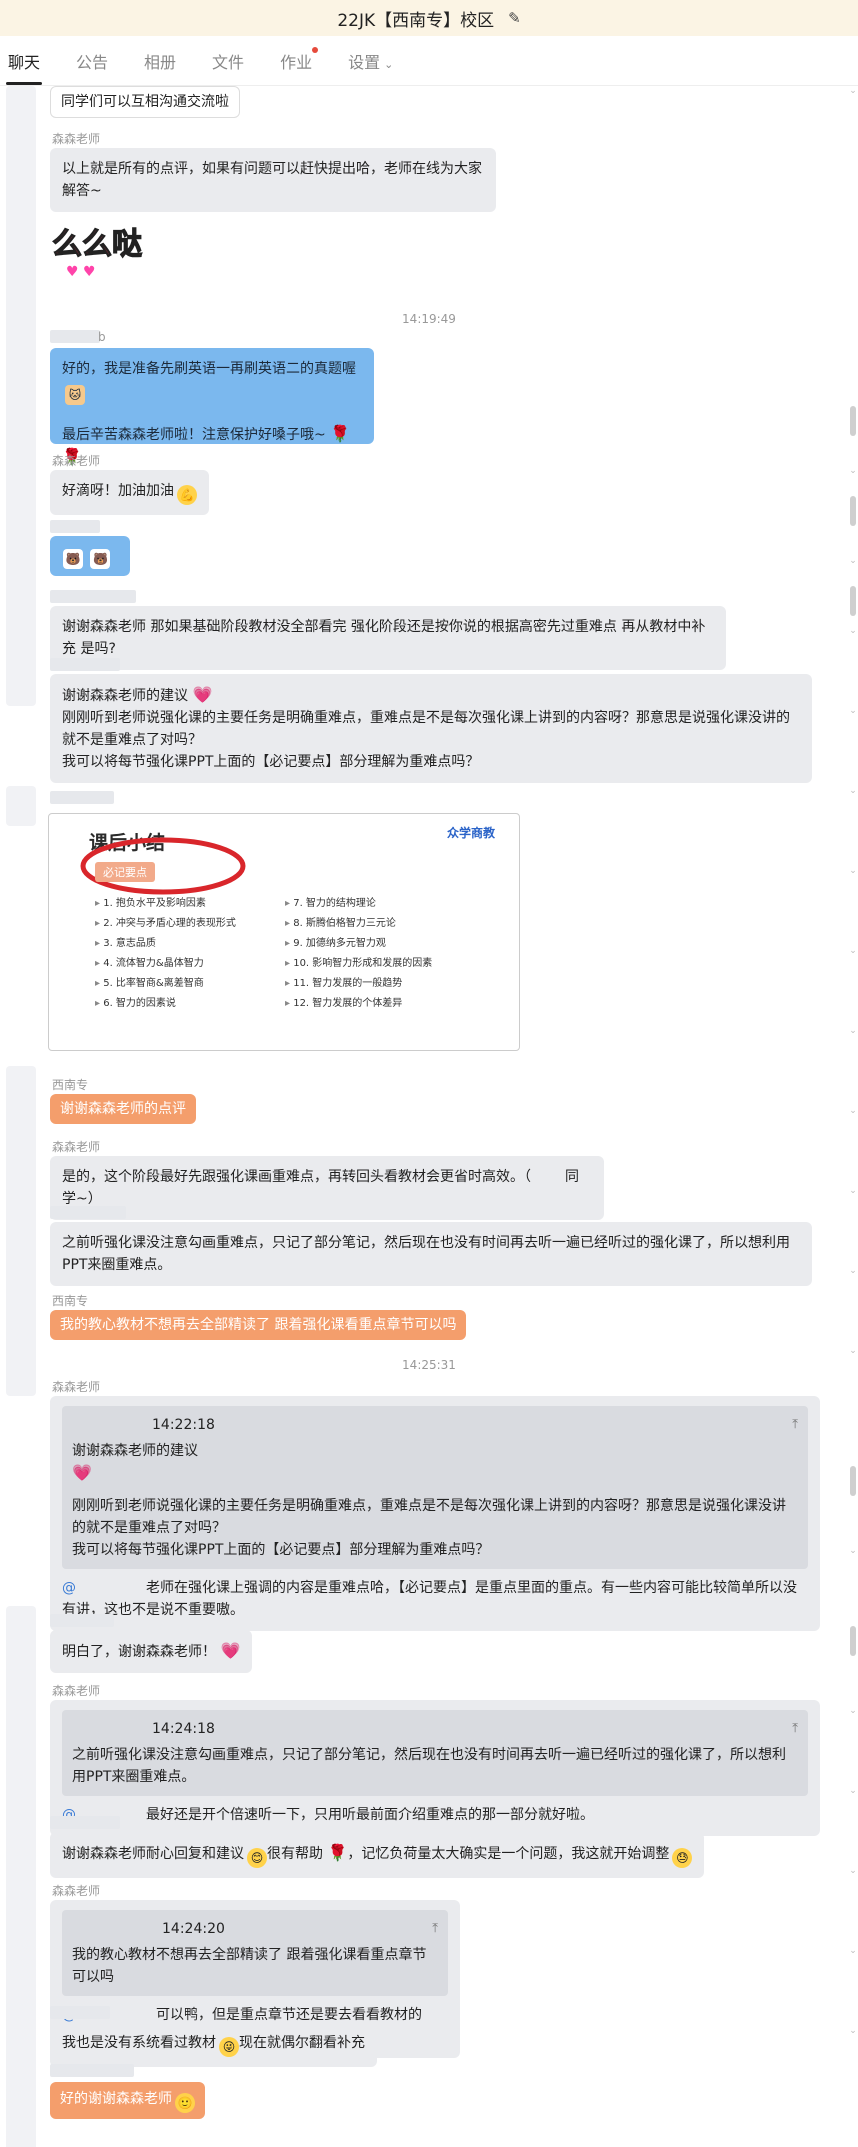 The image size is (858, 2147). I want to click on quote-time: 14:24:18, so click(183, 1729).